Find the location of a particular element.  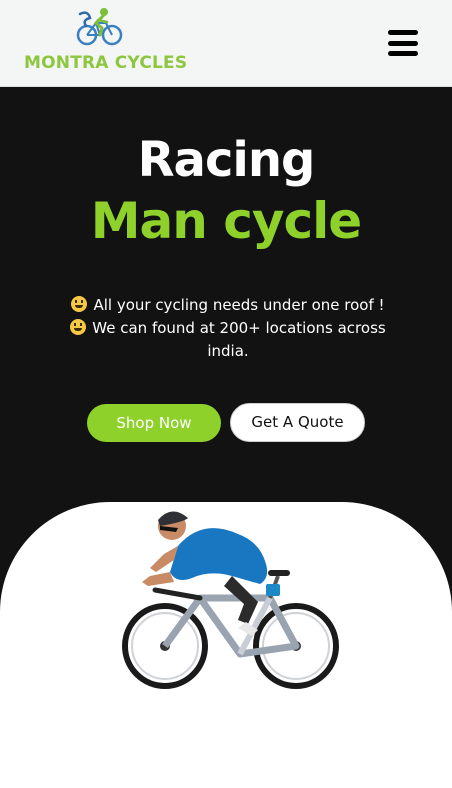

tagline-text-1: All your cycling needs under one roof ! is located at coordinates (239, 305).